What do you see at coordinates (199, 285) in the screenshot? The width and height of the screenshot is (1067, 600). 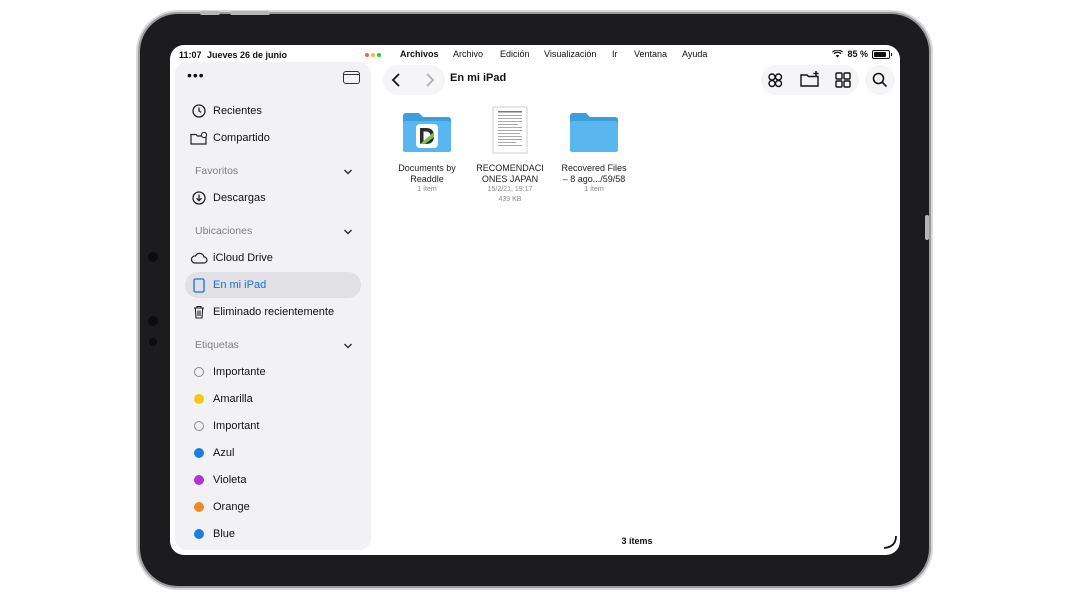 I see `ipad-icon` at bounding box center [199, 285].